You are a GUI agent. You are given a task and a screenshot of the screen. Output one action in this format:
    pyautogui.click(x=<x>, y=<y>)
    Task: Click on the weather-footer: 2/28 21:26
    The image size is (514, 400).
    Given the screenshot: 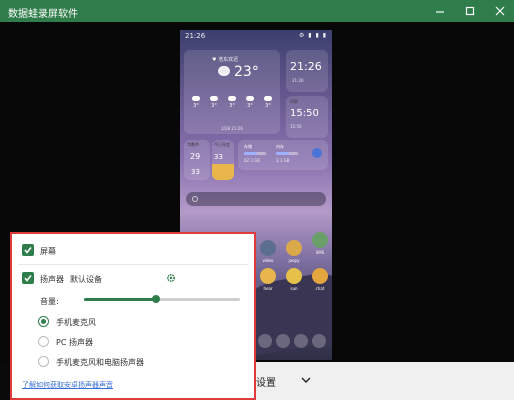 What is the action you would take?
    pyautogui.click(x=232, y=128)
    